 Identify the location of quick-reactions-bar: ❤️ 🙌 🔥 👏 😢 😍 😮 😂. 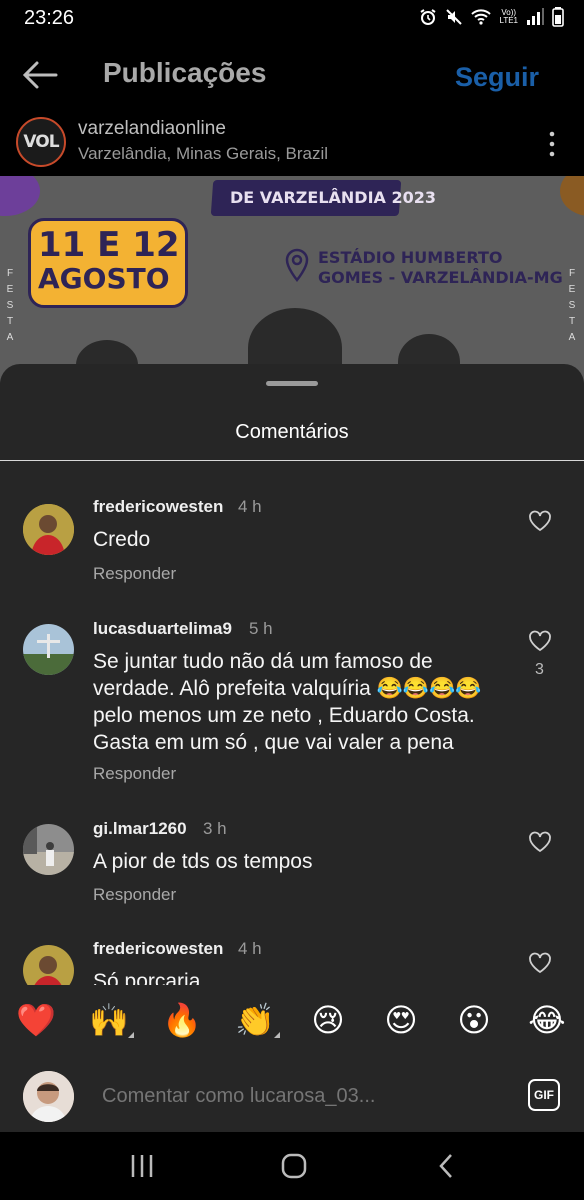
(292, 1021).